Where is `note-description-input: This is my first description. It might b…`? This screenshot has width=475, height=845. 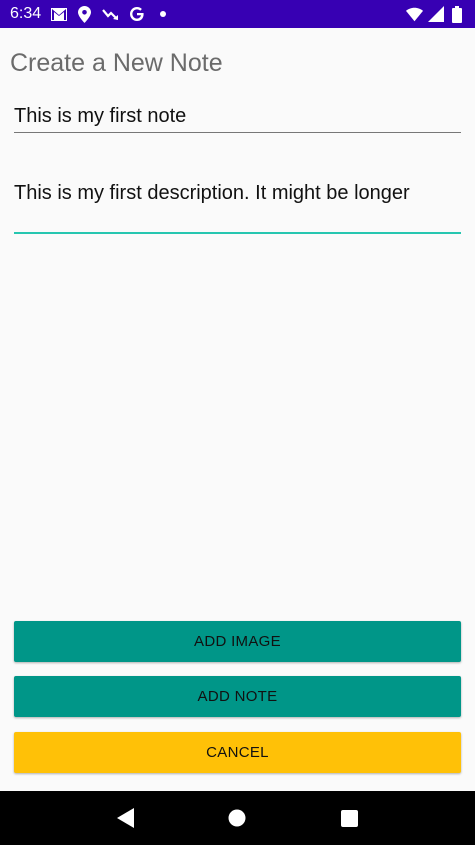
note-description-input: This is my first description. It might b… is located at coordinates (237, 206).